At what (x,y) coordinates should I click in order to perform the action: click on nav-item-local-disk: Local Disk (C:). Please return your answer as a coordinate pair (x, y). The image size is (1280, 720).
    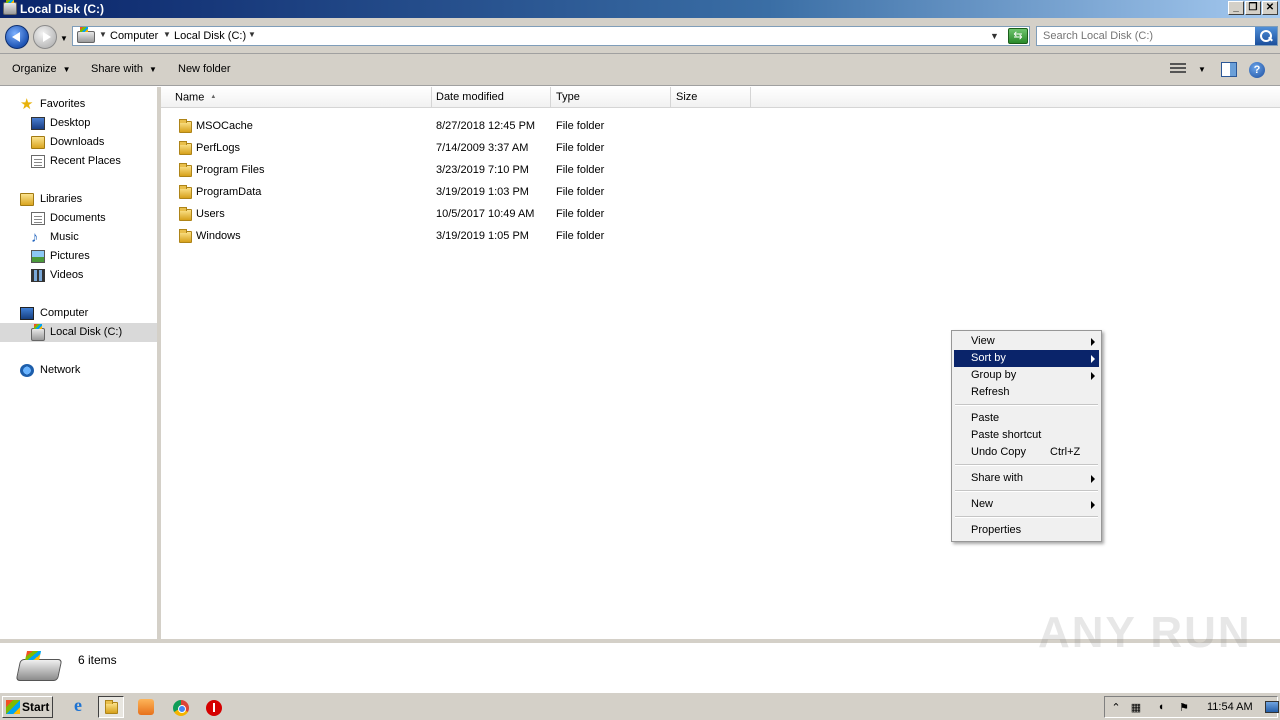
    Looking at the image, I should click on (78, 332).